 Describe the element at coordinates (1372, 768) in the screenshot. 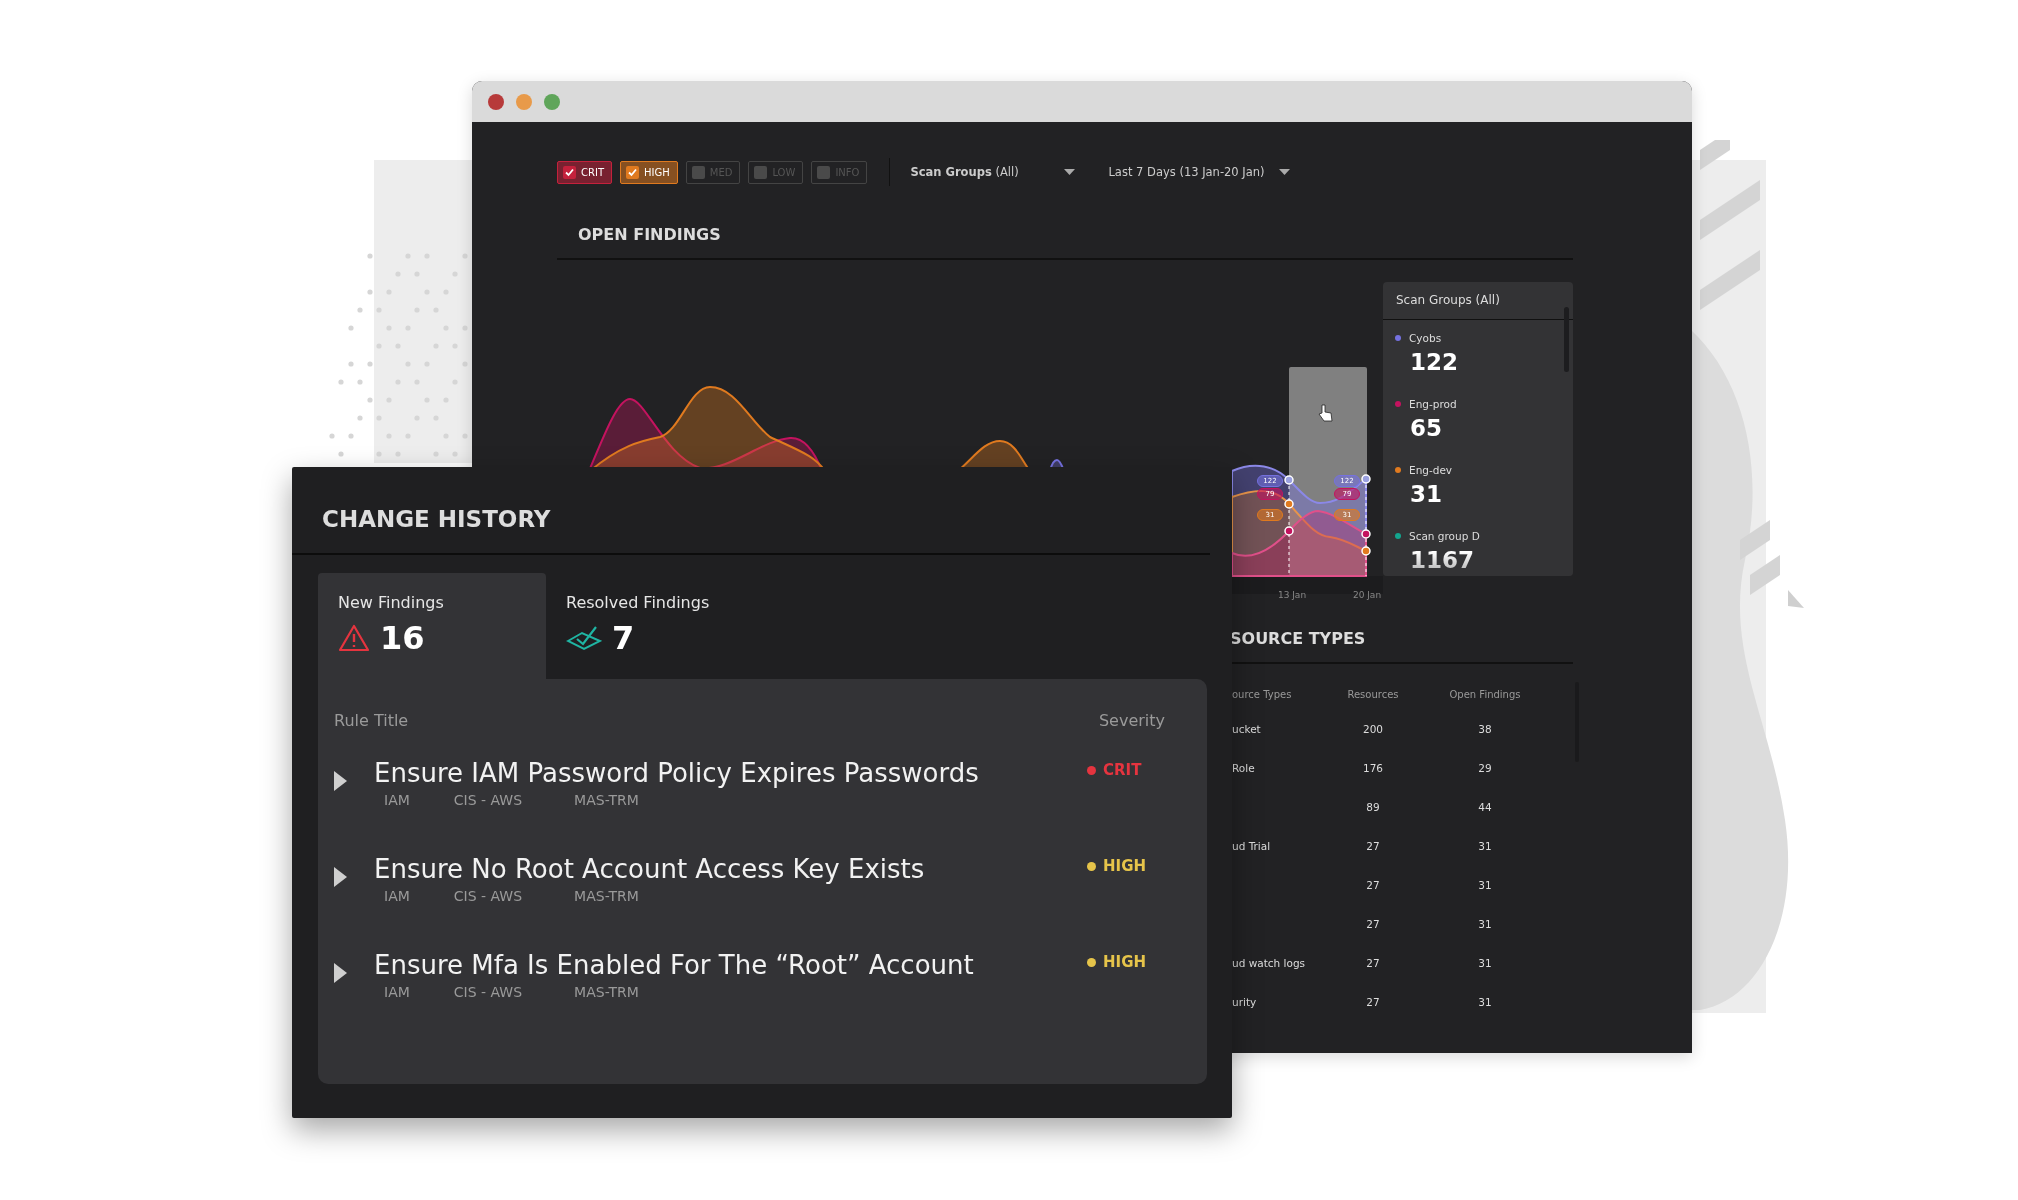

I see `table-cell-text: 176` at that location.